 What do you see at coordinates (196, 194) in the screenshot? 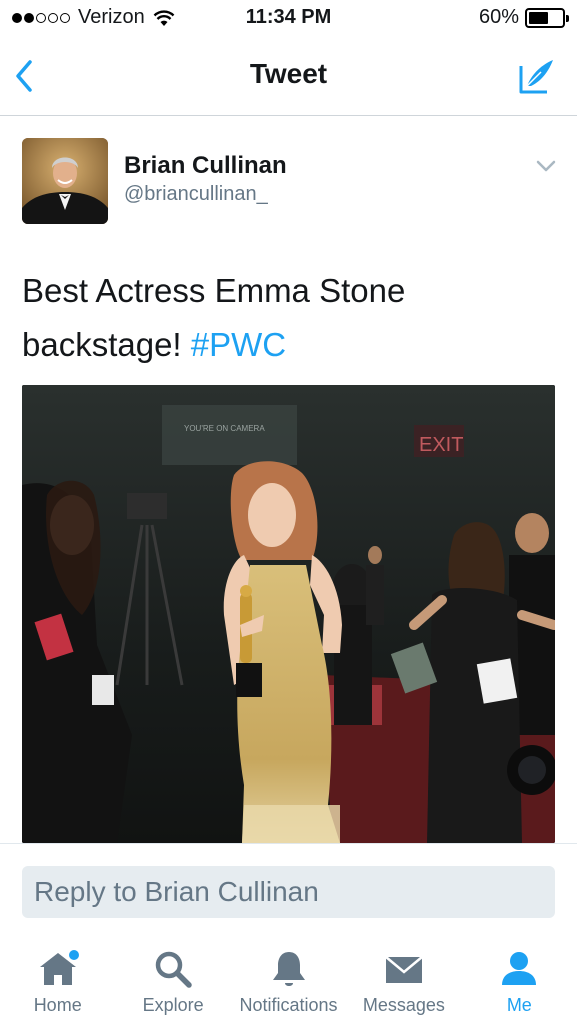
I see `author-handle: @briancullinan_` at bounding box center [196, 194].